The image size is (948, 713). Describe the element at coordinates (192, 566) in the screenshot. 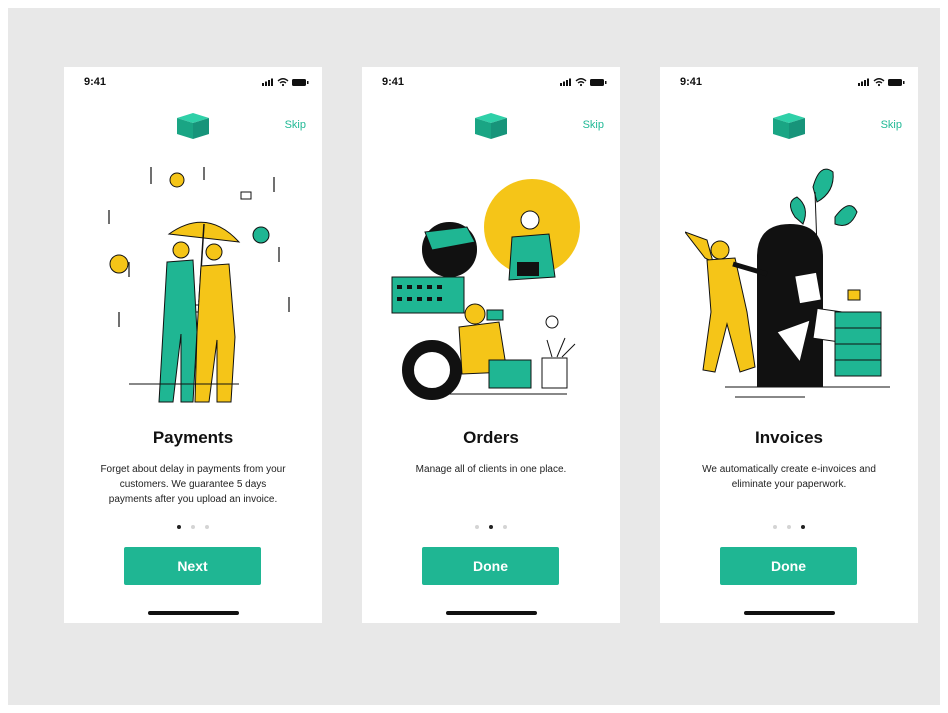

I see `next-button: Next` at that location.